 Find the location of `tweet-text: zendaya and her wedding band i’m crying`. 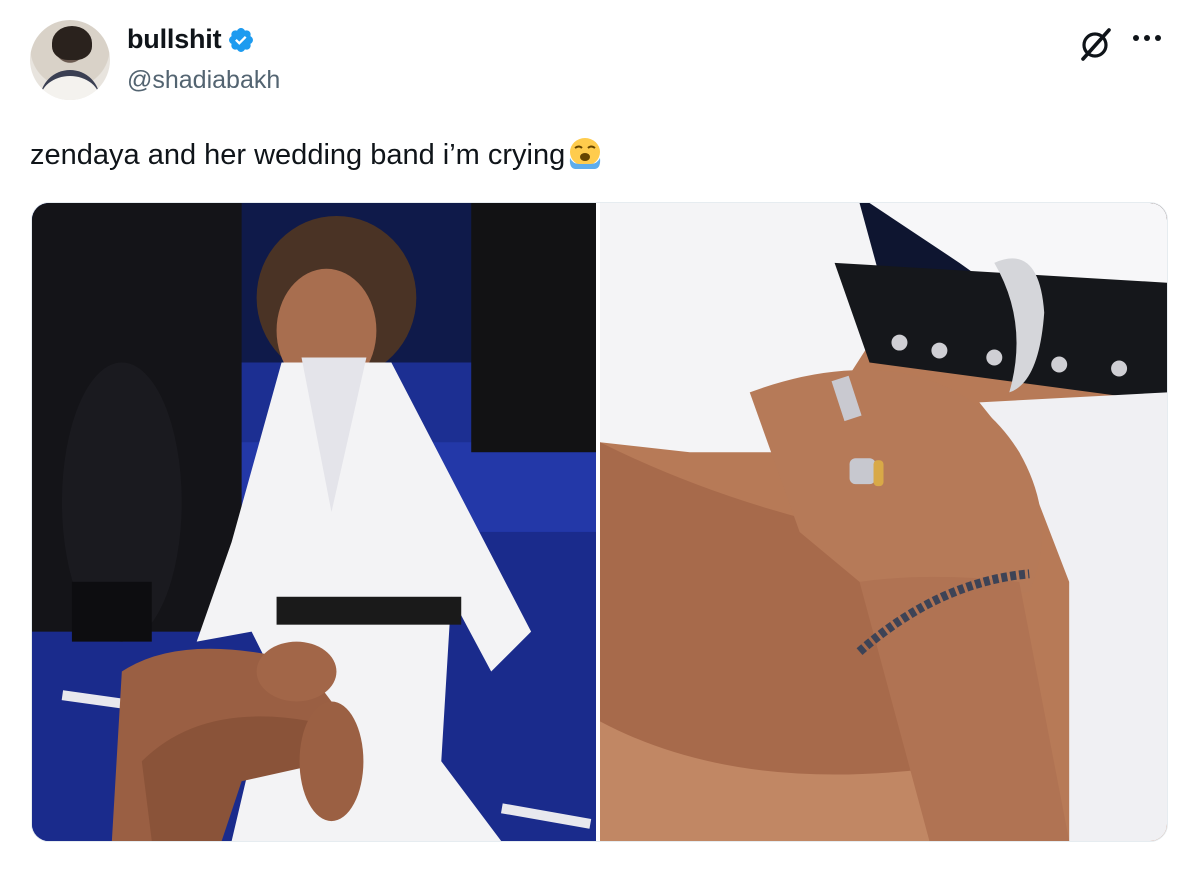

tweet-text: zendaya and her wedding band i’m crying is located at coordinates (316, 154).